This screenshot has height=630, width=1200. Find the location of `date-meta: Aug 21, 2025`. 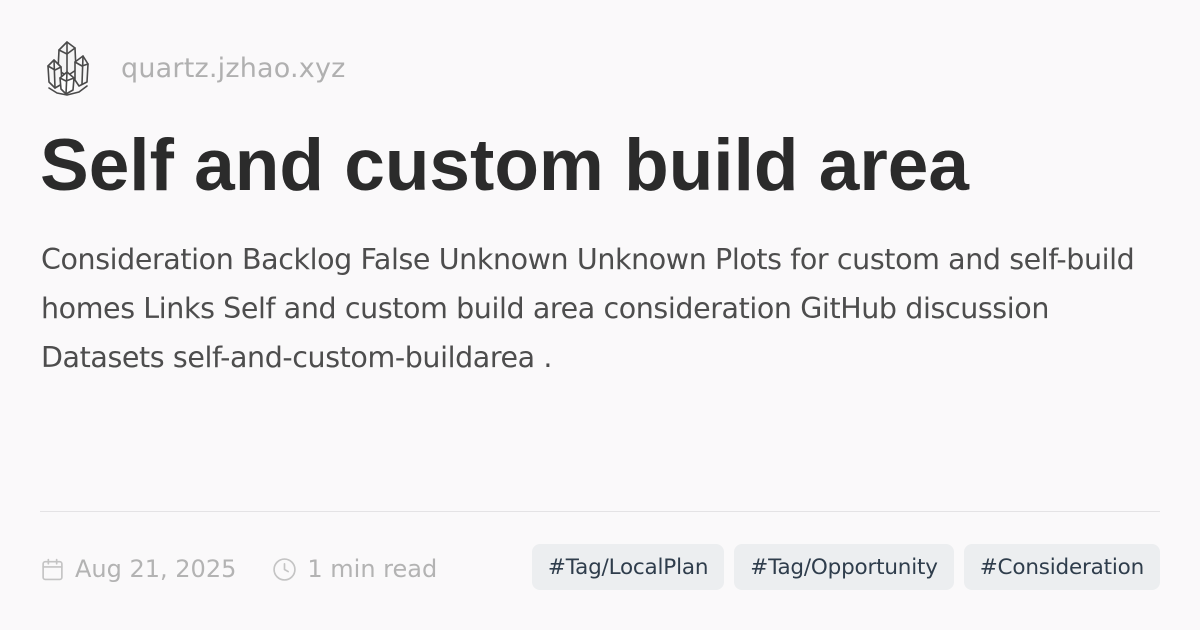

date-meta: Aug 21, 2025 is located at coordinates (138, 569).